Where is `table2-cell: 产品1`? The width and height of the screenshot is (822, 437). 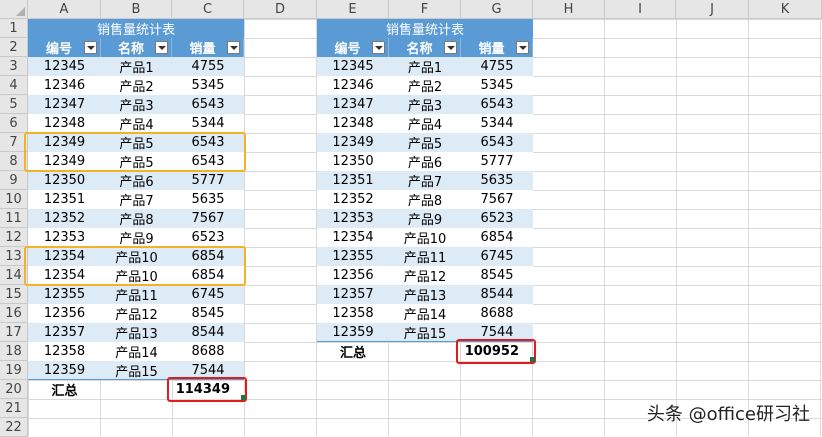
table2-cell: 产品1 is located at coordinates (425, 66).